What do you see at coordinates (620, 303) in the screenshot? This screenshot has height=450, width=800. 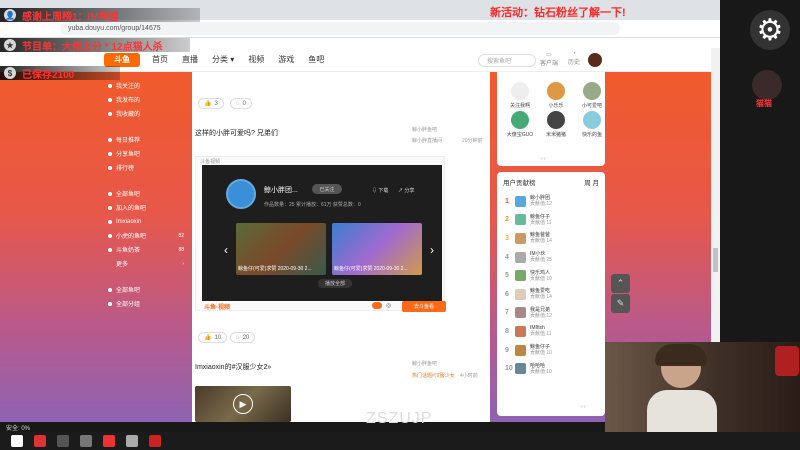 I see `edit-button: ✎` at bounding box center [620, 303].